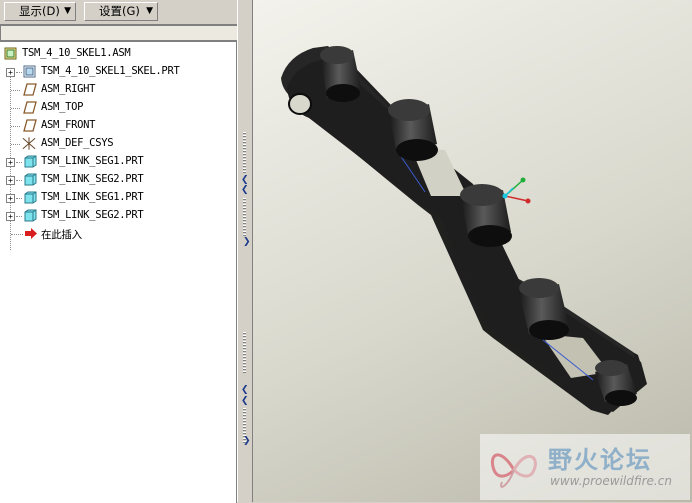  I want to click on tree-item-label: 在此插入, so click(61, 235).